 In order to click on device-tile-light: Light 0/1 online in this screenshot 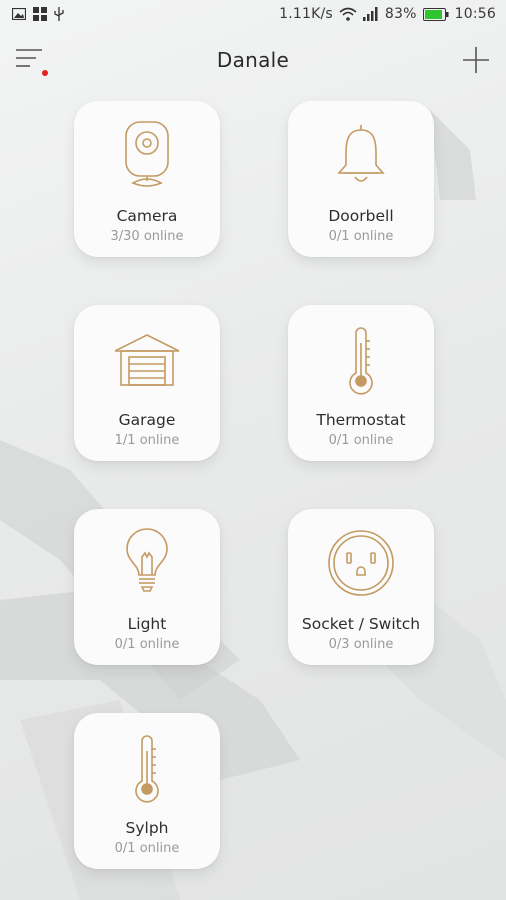, I will do `click(147, 587)`.